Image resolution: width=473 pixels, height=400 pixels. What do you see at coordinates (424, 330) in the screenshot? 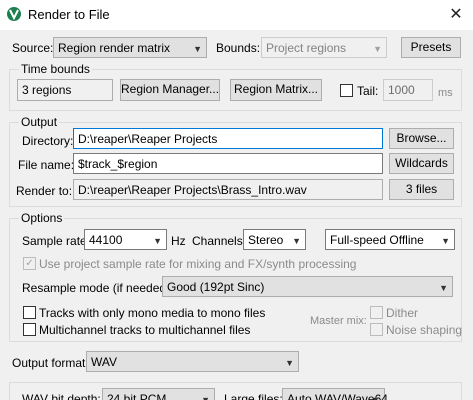
I see `noise-shaping-label: Noise shaping` at bounding box center [424, 330].